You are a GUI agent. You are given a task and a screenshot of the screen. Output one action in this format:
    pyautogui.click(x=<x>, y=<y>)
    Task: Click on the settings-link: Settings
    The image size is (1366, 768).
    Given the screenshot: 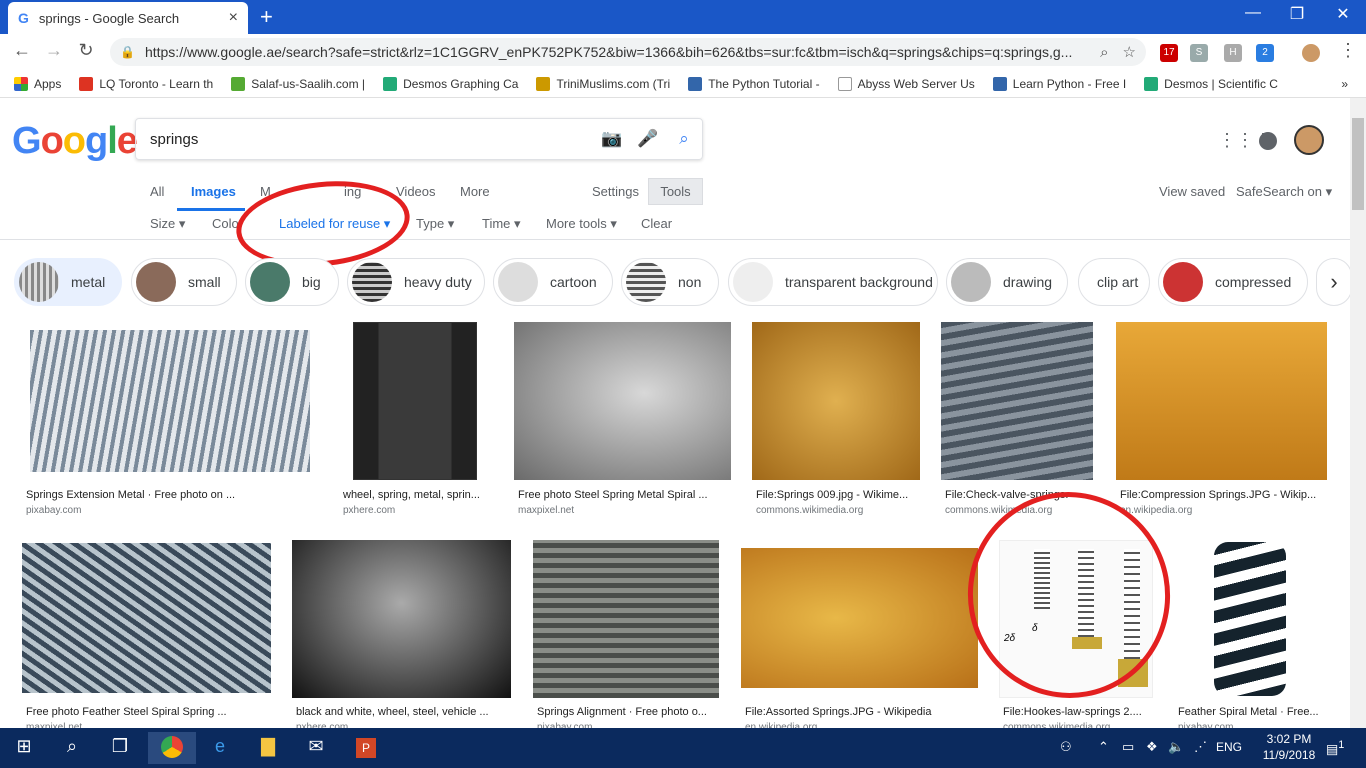 What is the action you would take?
    pyautogui.click(x=615, y=191)
    